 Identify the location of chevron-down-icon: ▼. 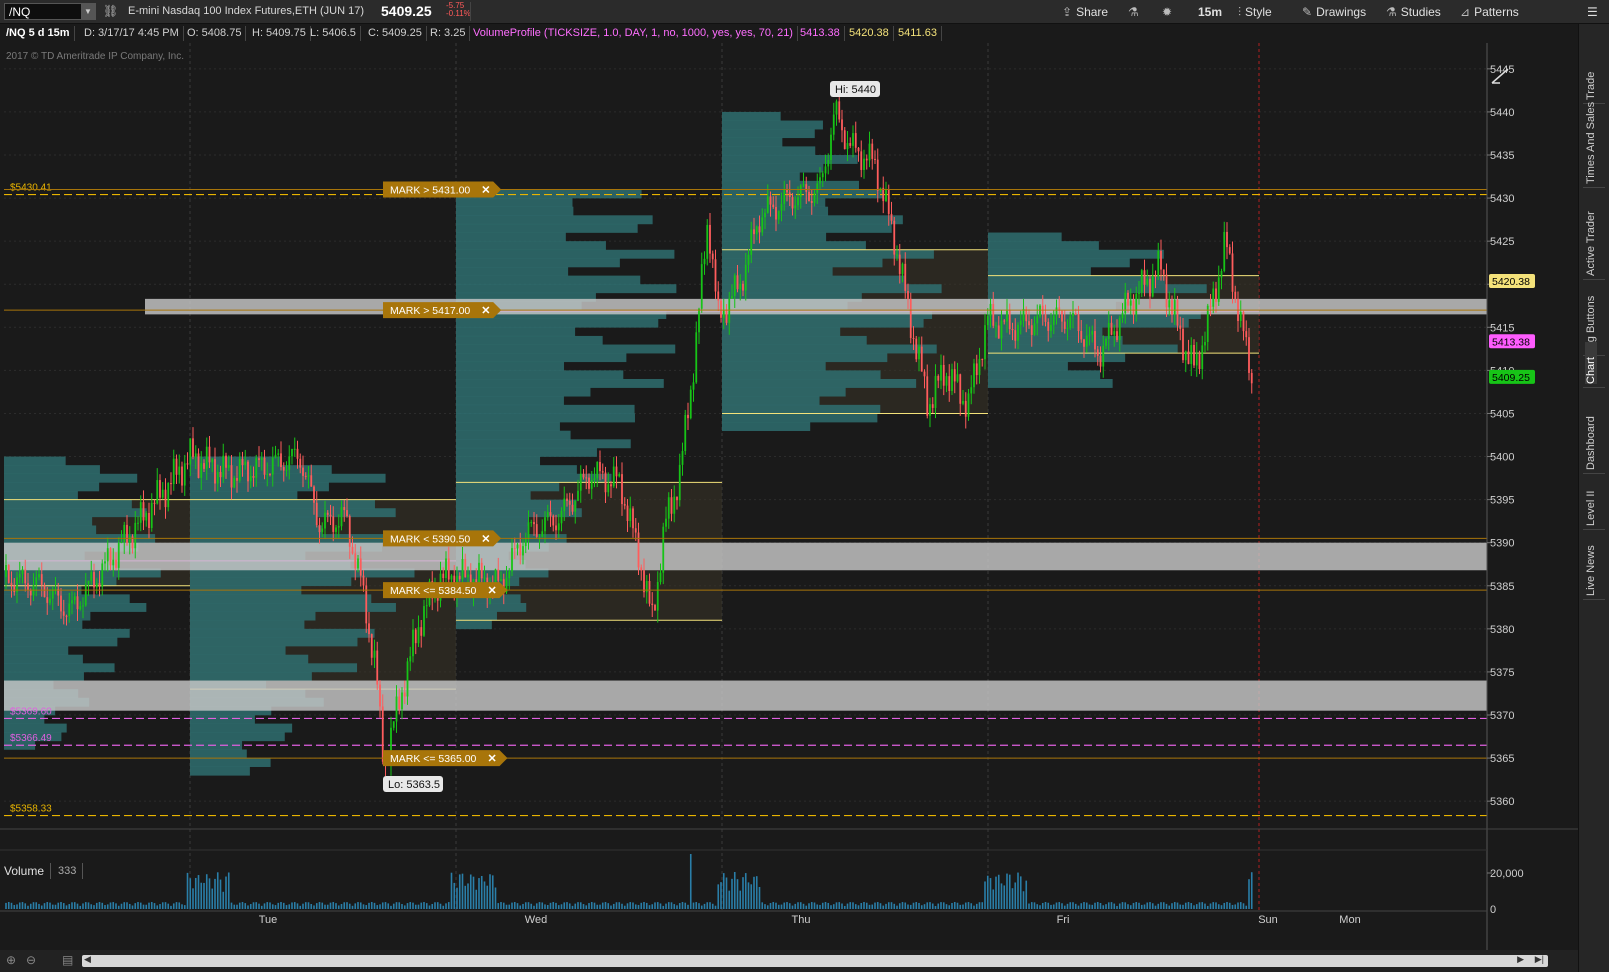
(88, 11).